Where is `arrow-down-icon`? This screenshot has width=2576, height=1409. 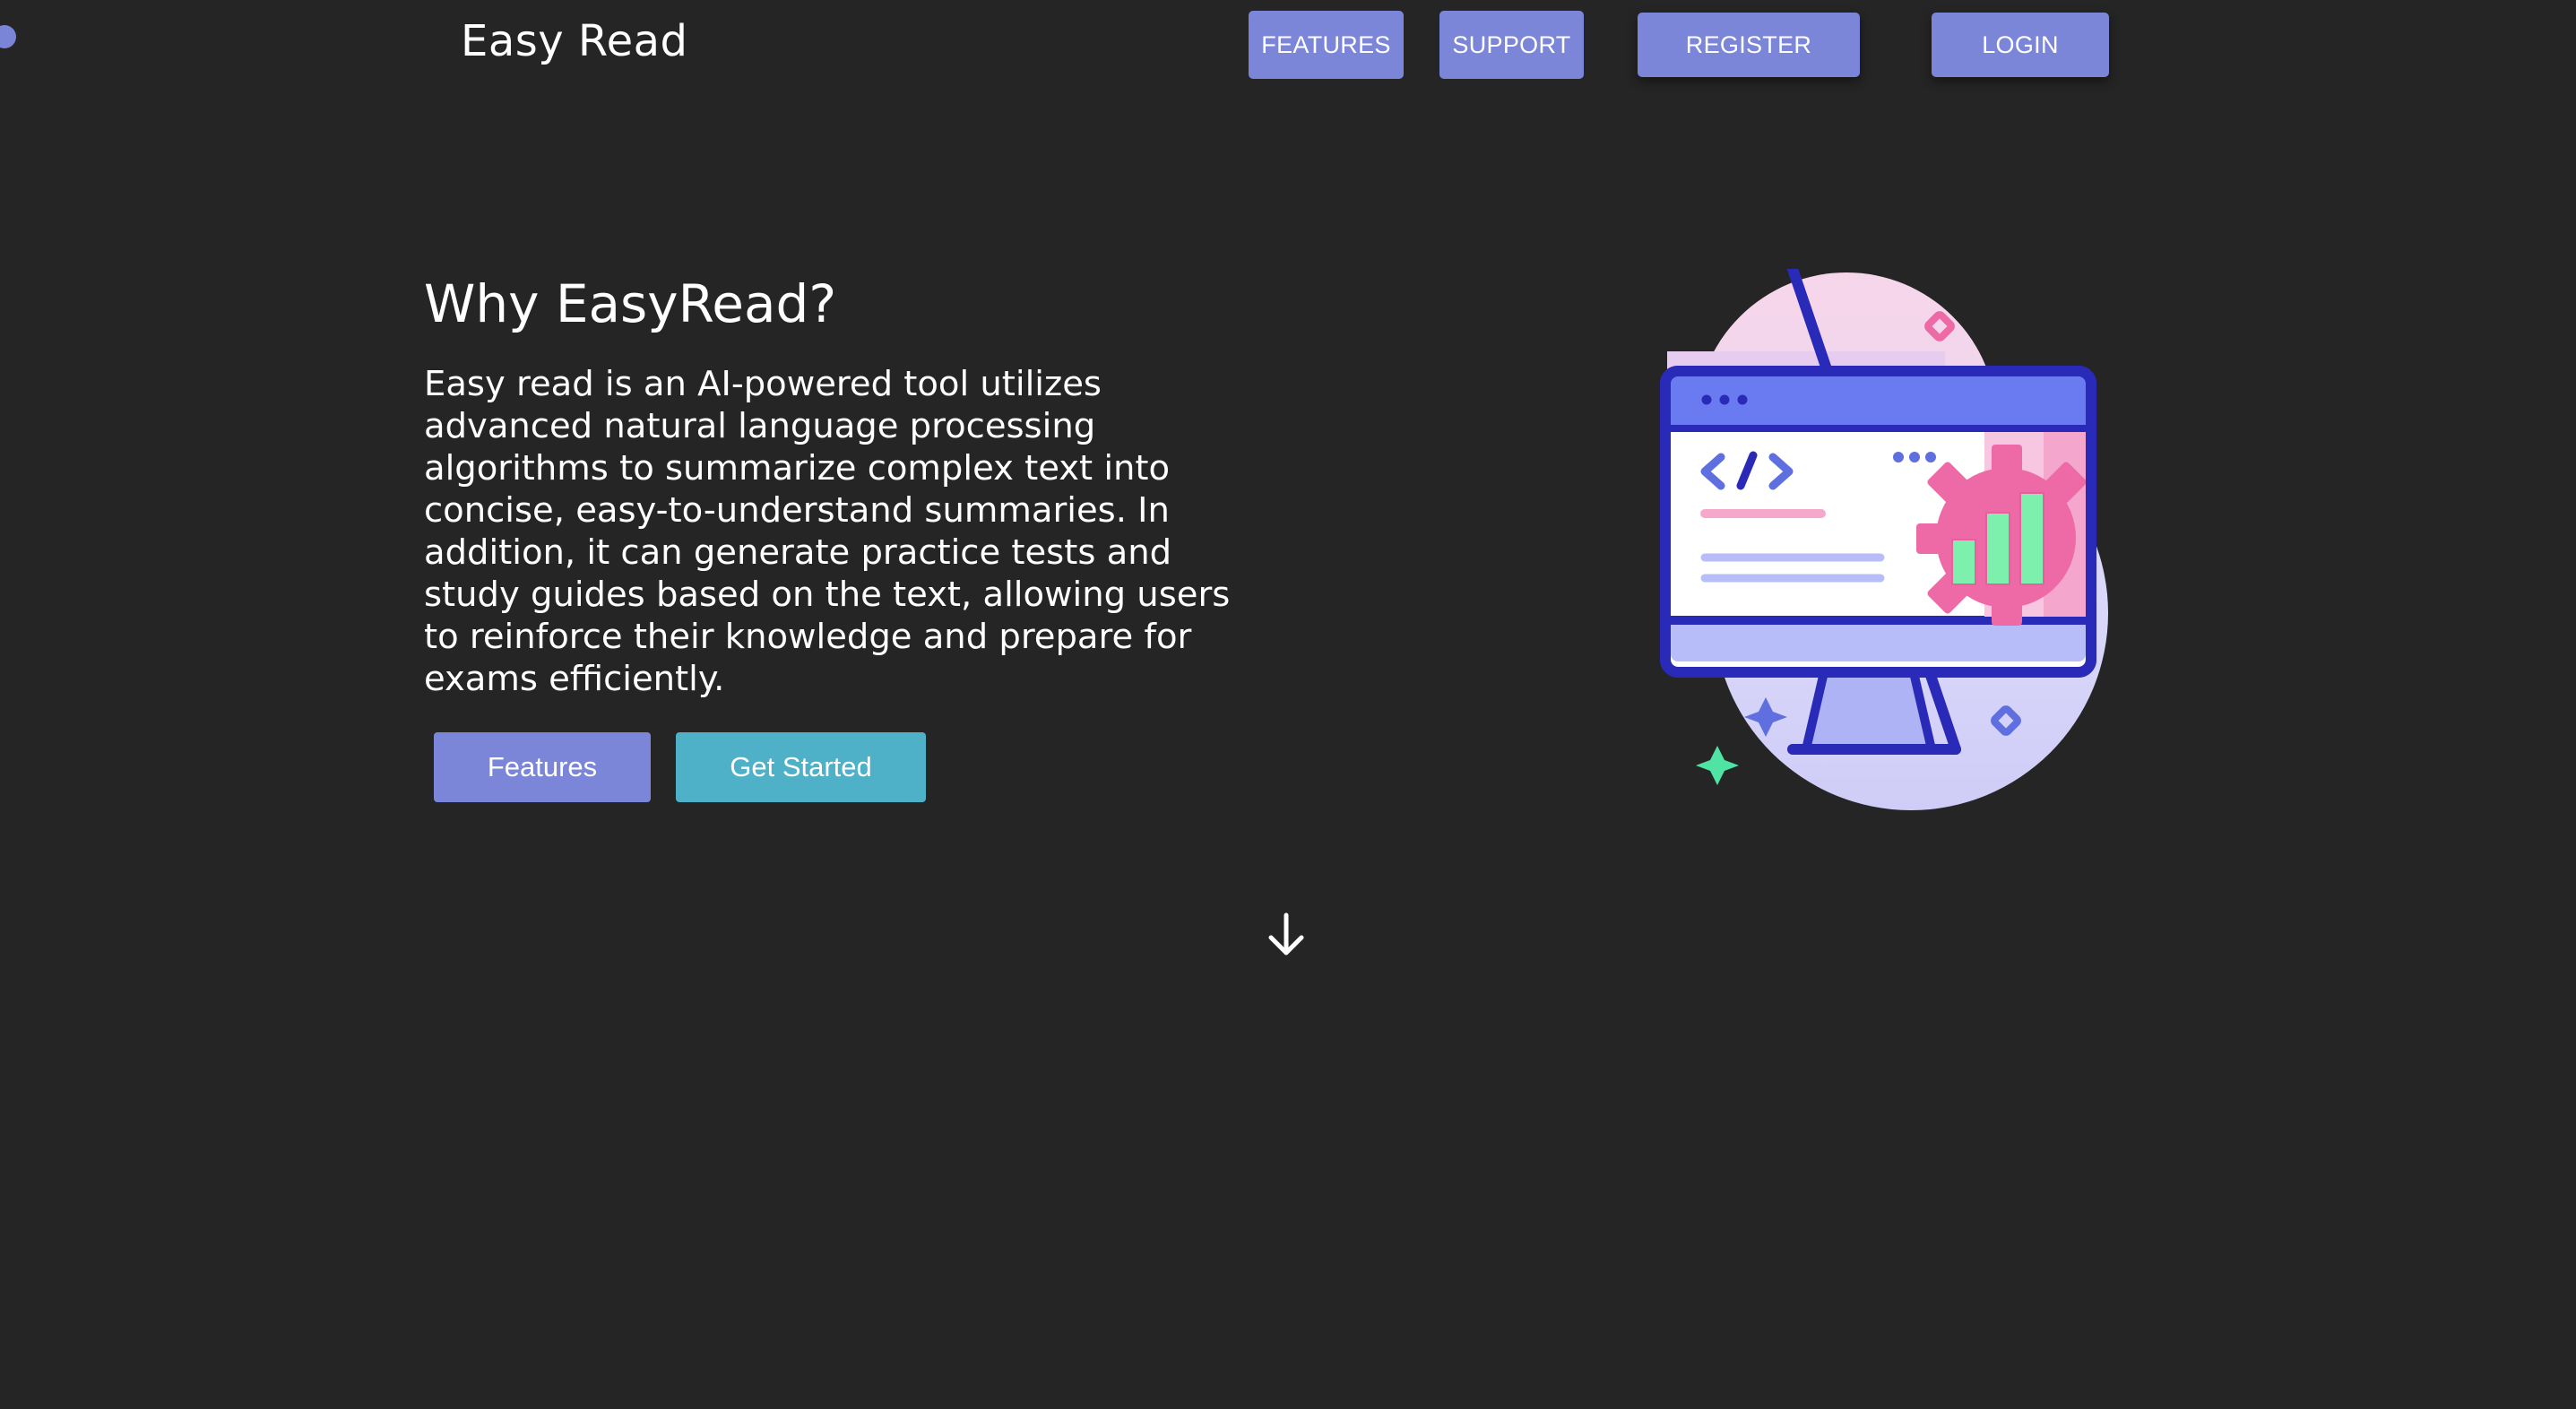 arrow-down-icon is located at coordinates (1286, 935).